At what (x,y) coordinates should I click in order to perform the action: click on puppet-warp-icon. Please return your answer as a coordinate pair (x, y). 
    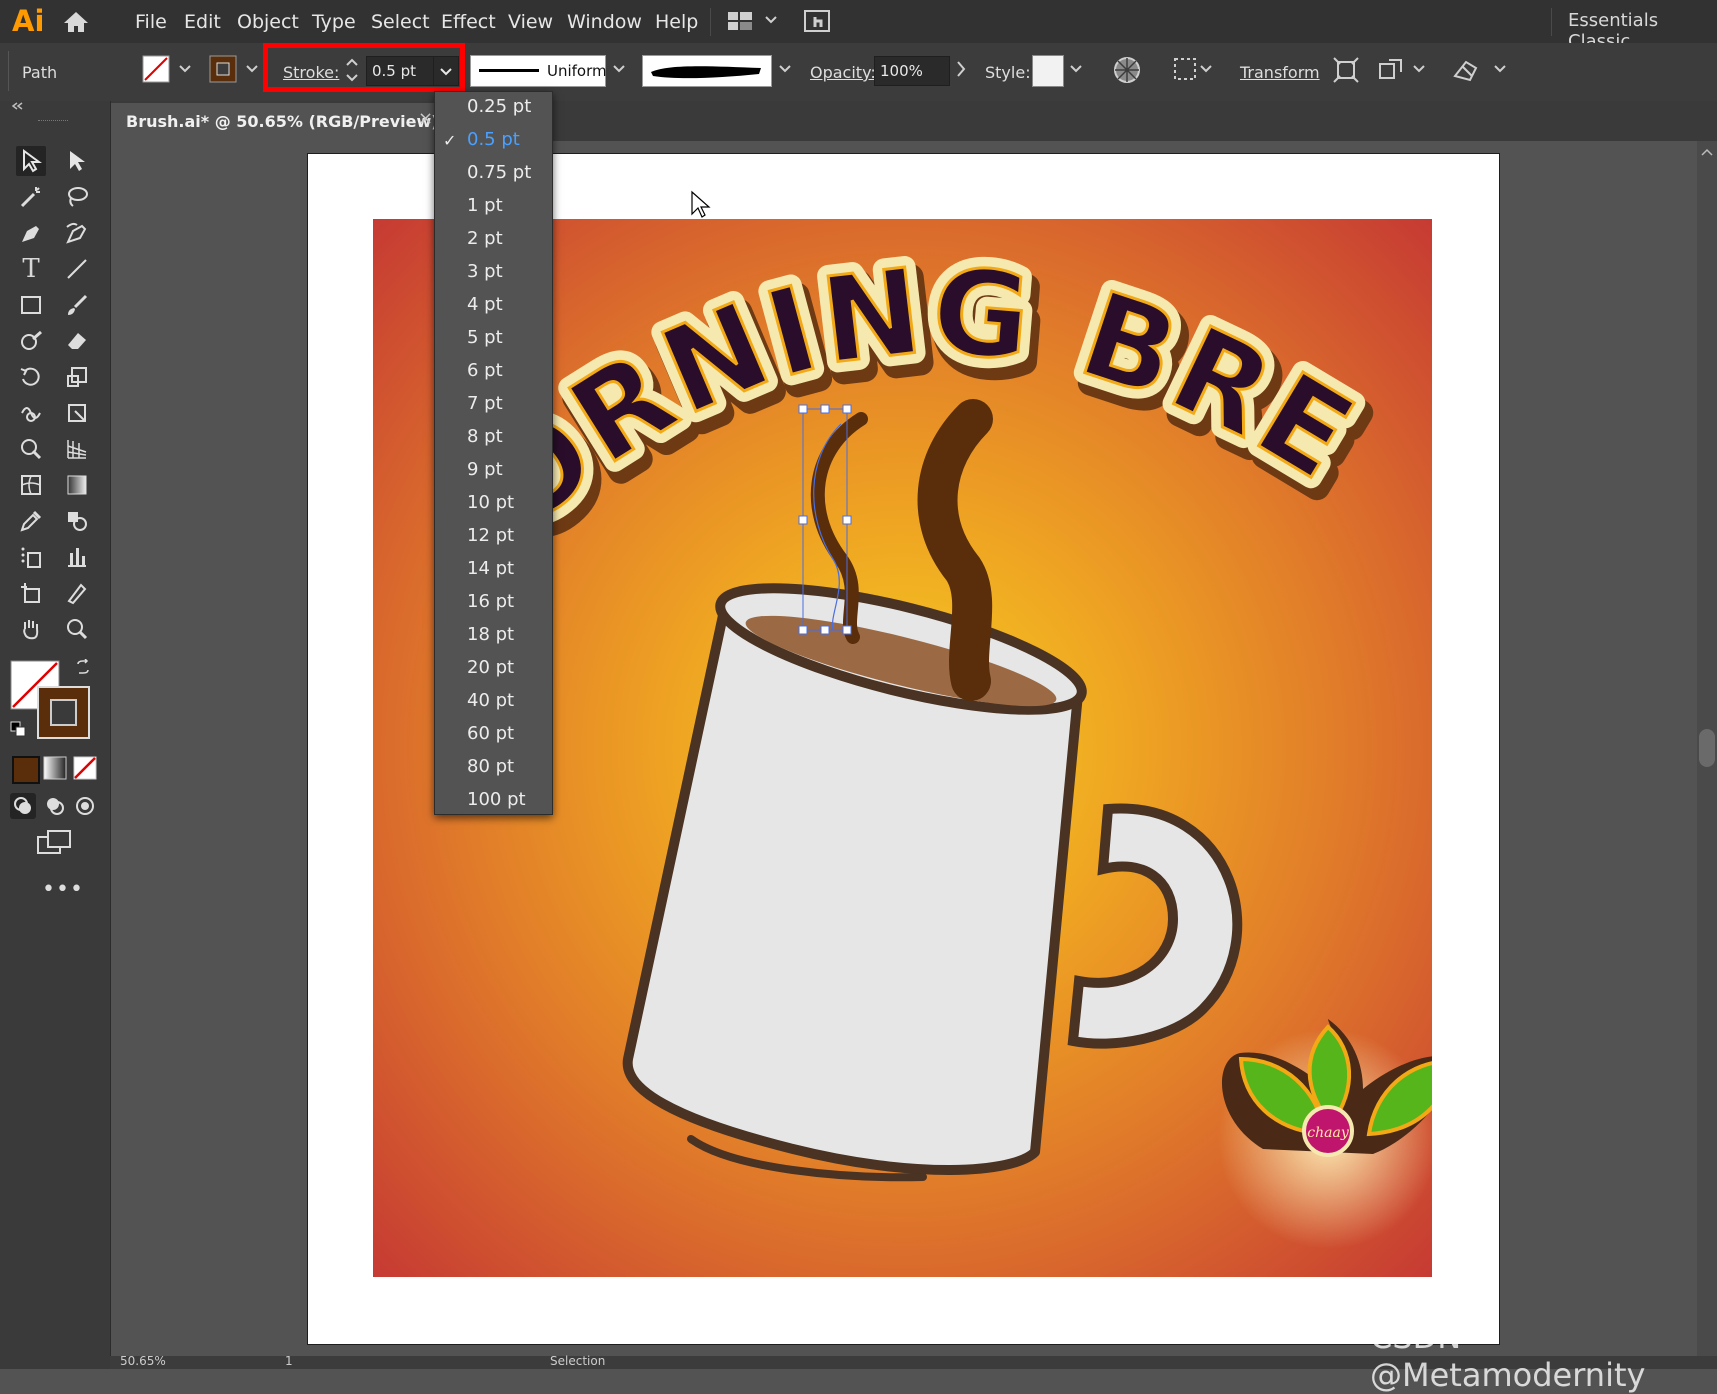
    Looking at the image, I should click on (1466, 70).